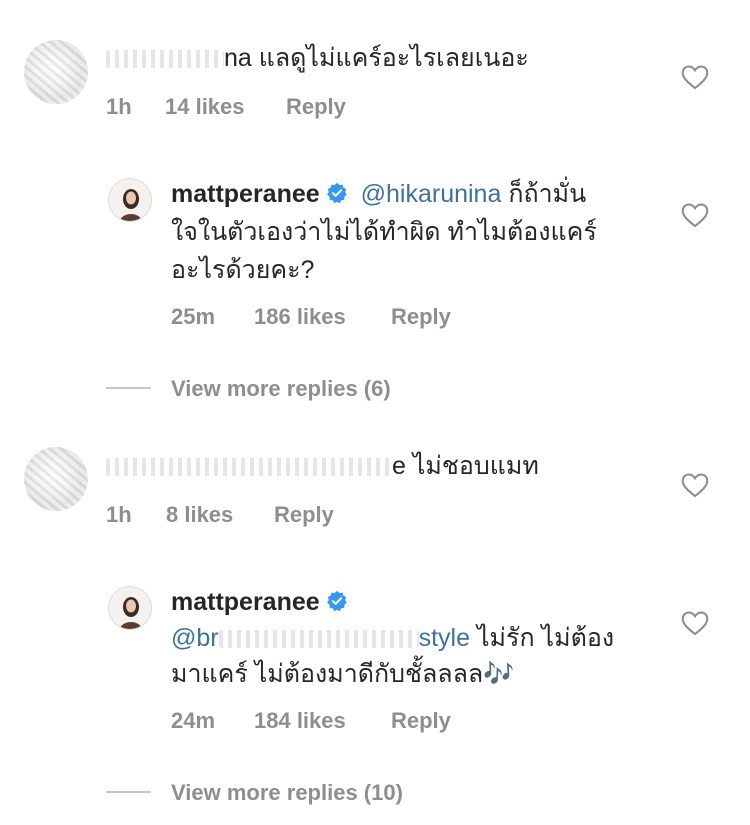 This screenshot has height=825, width=750. I want to click on comment-text-tail: na แลดูไม่แคร์อะไรเลยเนอะ, so click(376, 58).